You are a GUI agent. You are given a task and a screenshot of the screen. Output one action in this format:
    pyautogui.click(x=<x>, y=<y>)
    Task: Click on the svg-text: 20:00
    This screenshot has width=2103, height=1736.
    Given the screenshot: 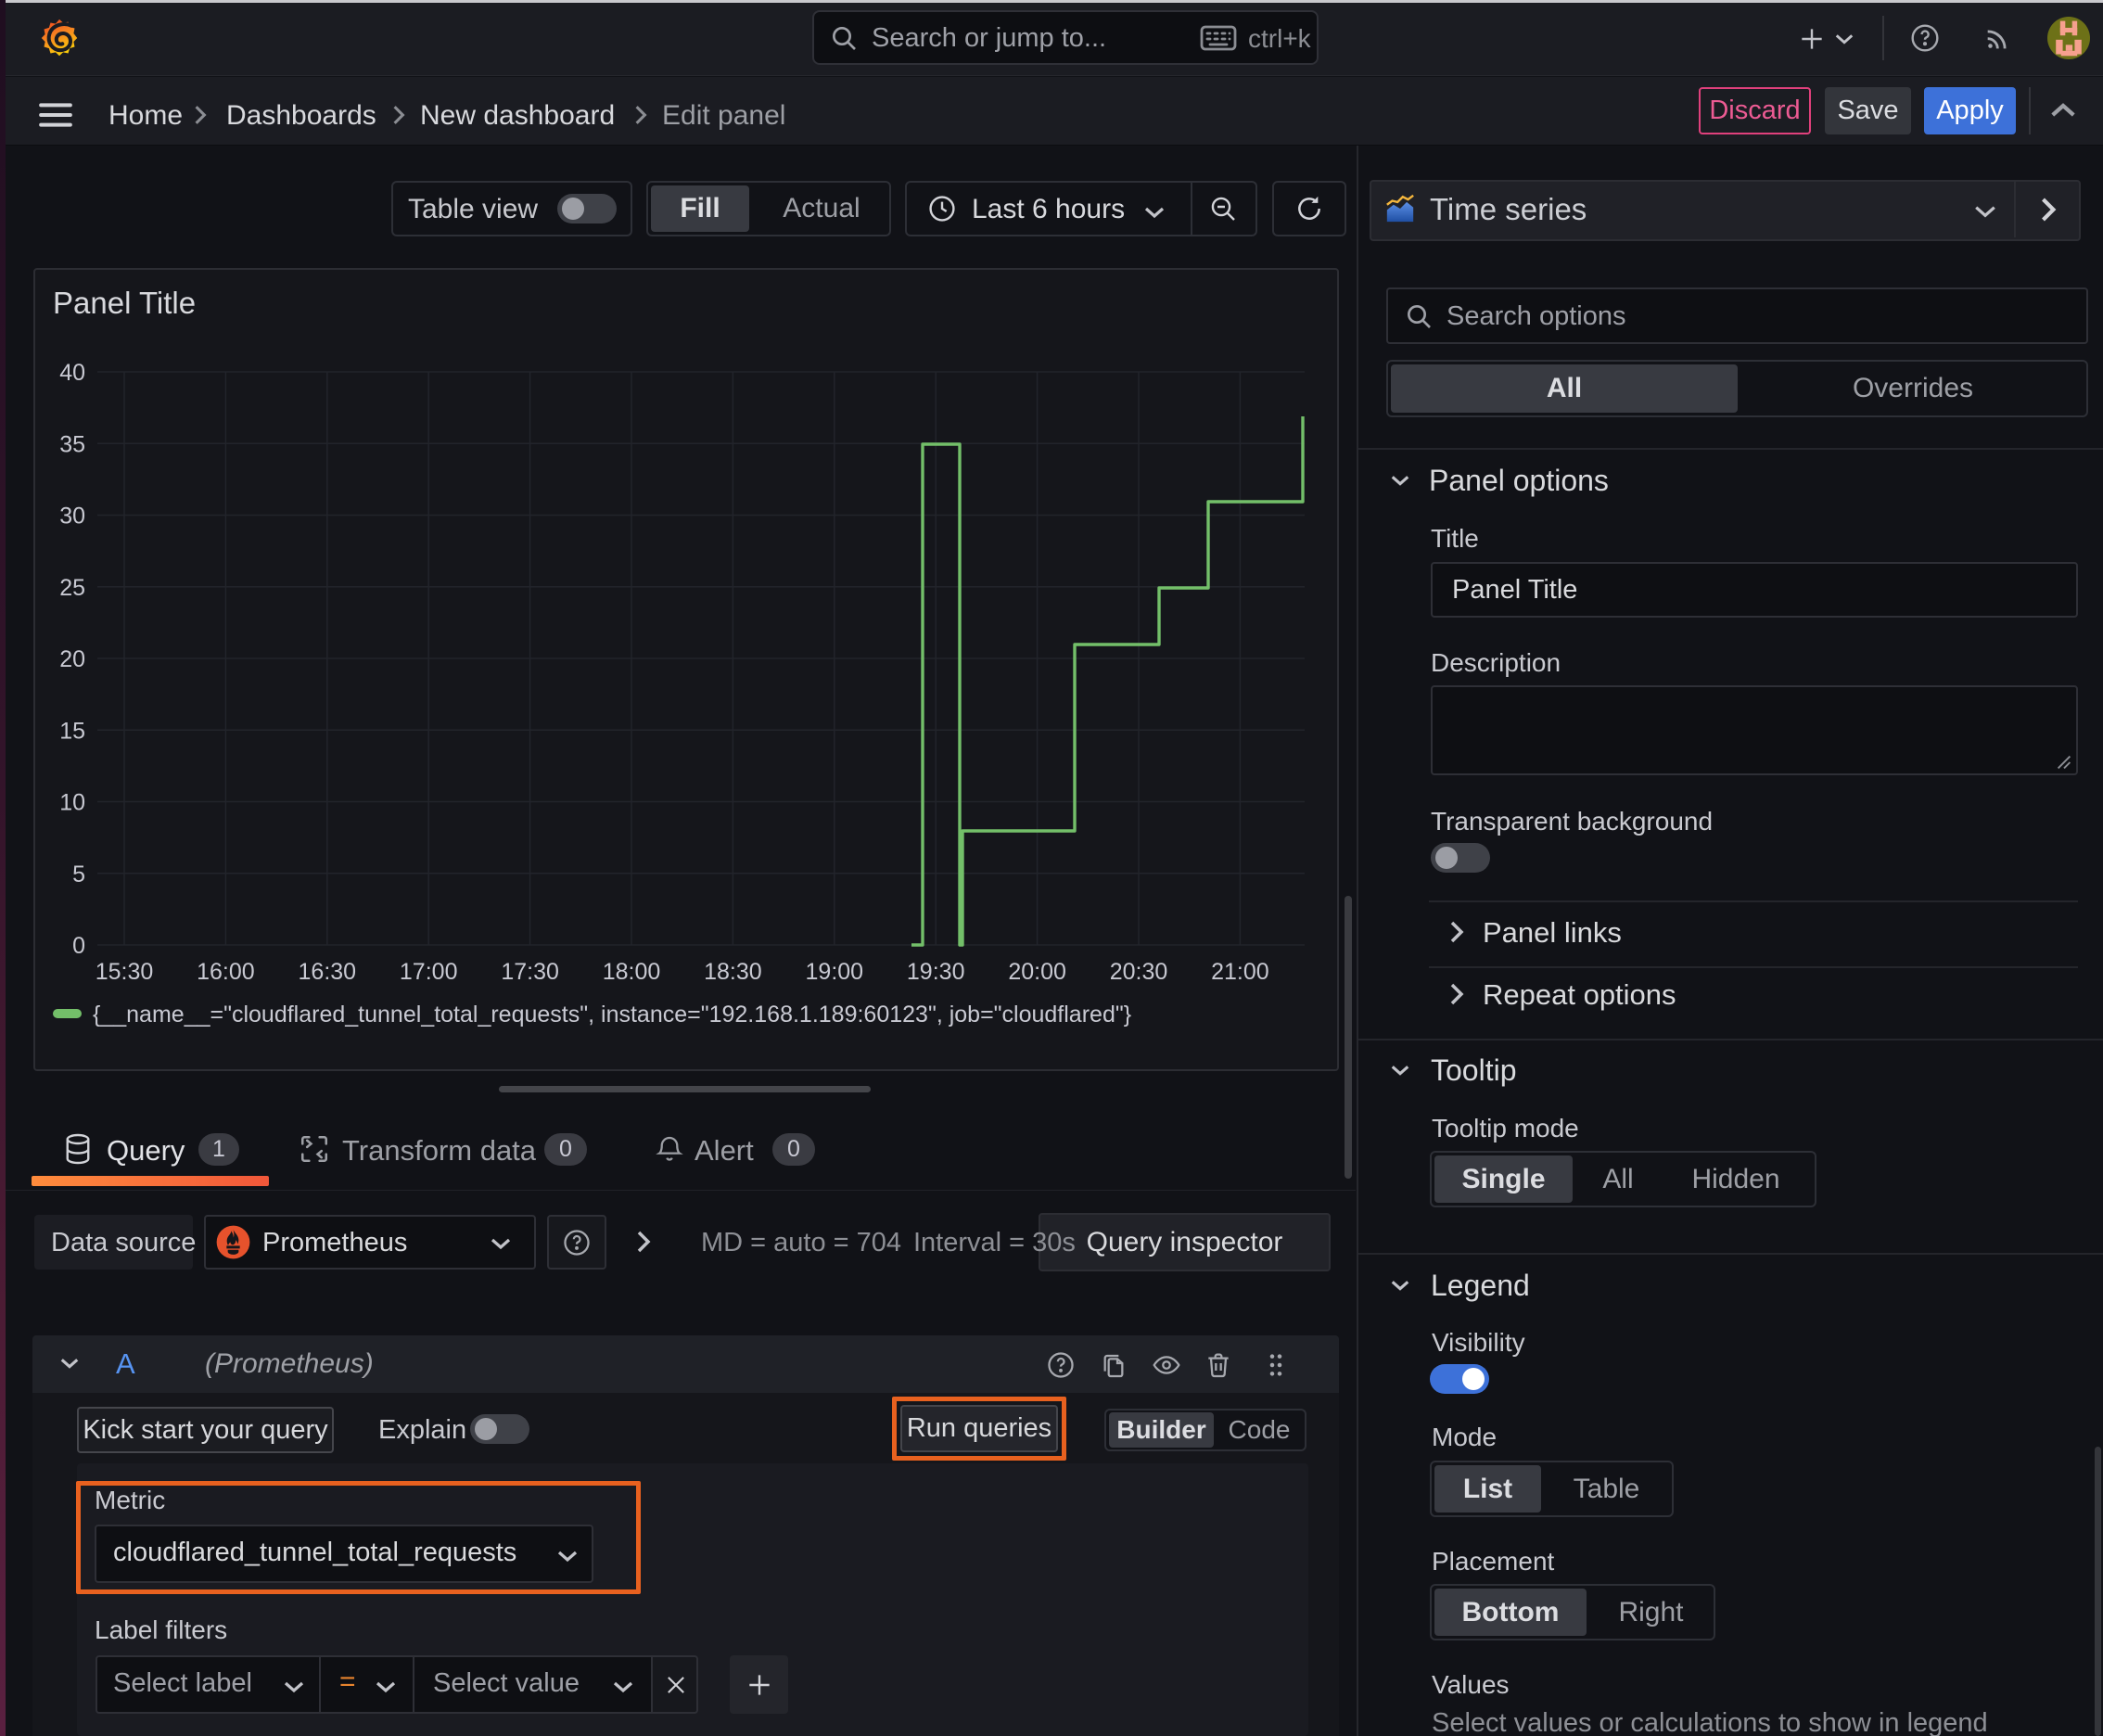 What is the action you would take?
    pyautogui.click(x=1037, y=972)
    